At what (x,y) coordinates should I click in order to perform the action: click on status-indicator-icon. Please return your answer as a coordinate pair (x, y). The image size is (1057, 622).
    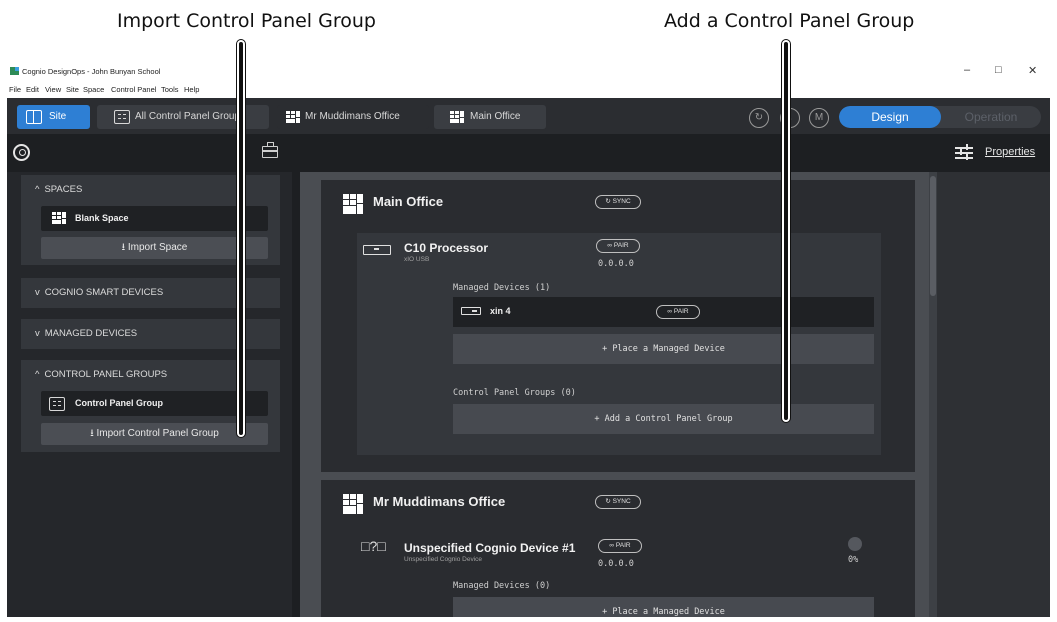
    Looking at the image, I should click on (855, 544).